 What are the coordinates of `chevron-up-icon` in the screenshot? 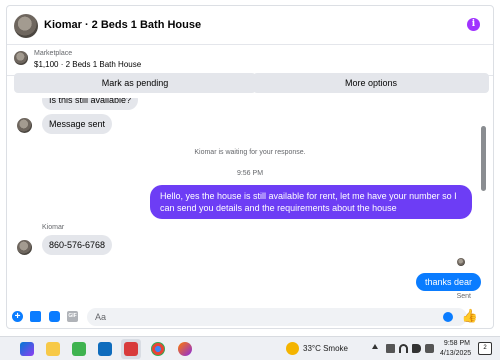 It's located at (375, 346).